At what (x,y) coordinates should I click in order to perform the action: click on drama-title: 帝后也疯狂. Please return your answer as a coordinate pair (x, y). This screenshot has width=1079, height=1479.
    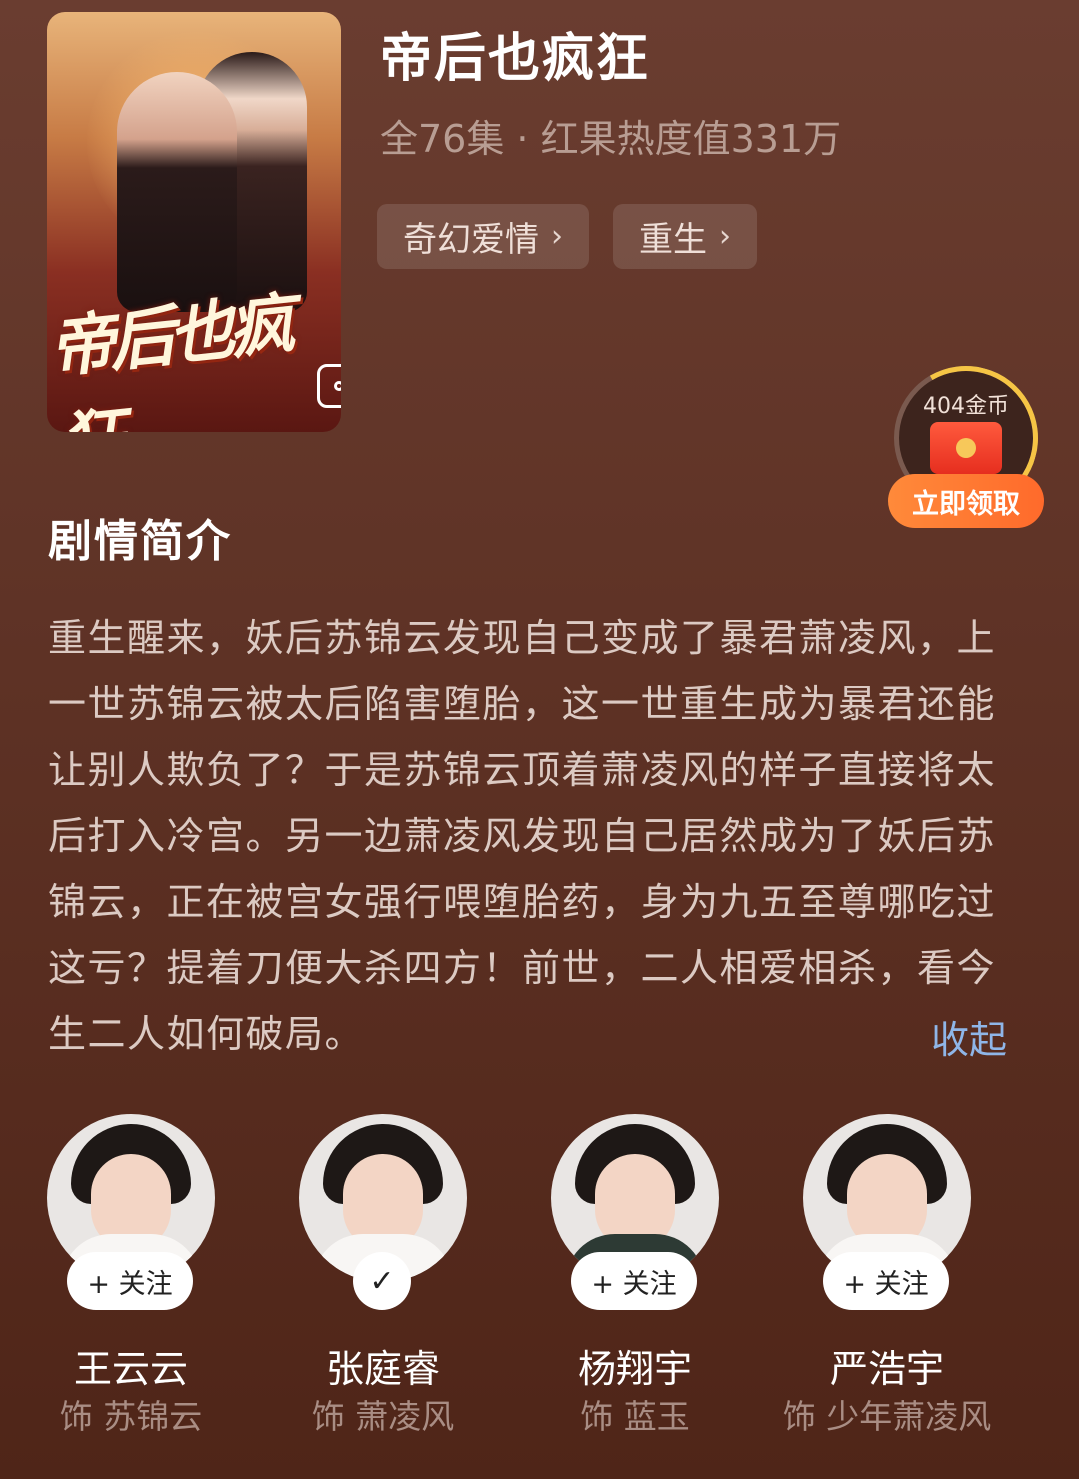
    Looking at the image, I should click on (515, 59).